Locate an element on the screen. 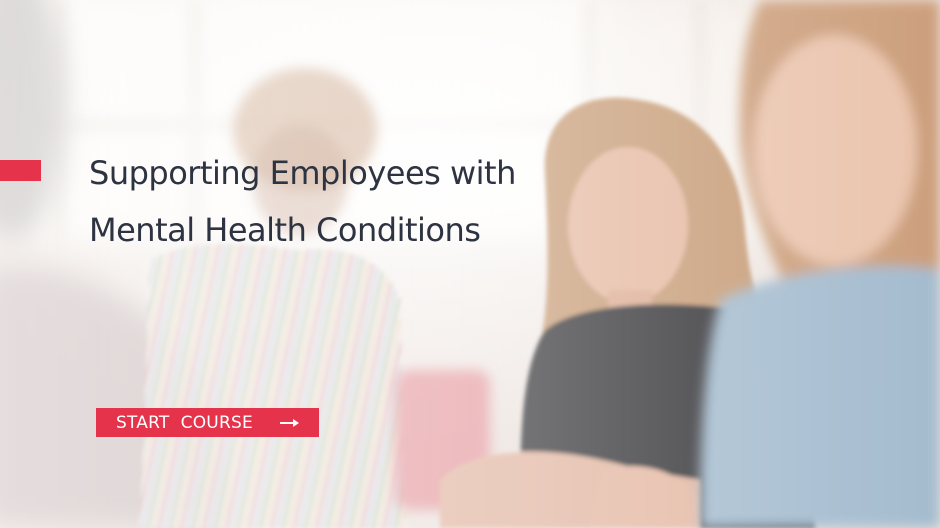 The height and width of the screenshot is (528, 940). course-title-line-1: Supporting Employees with is located at coordinates (302, 173).